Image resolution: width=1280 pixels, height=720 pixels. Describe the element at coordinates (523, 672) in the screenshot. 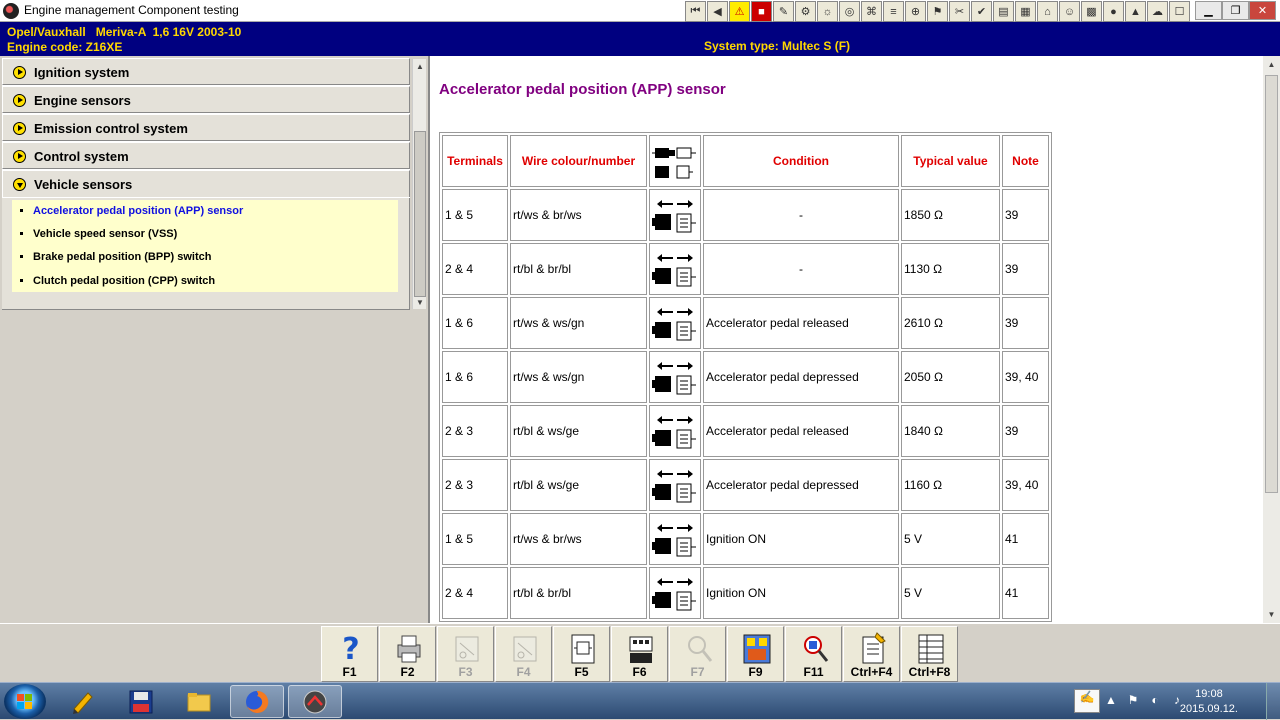

I see `function-key-label: F4` at that location.